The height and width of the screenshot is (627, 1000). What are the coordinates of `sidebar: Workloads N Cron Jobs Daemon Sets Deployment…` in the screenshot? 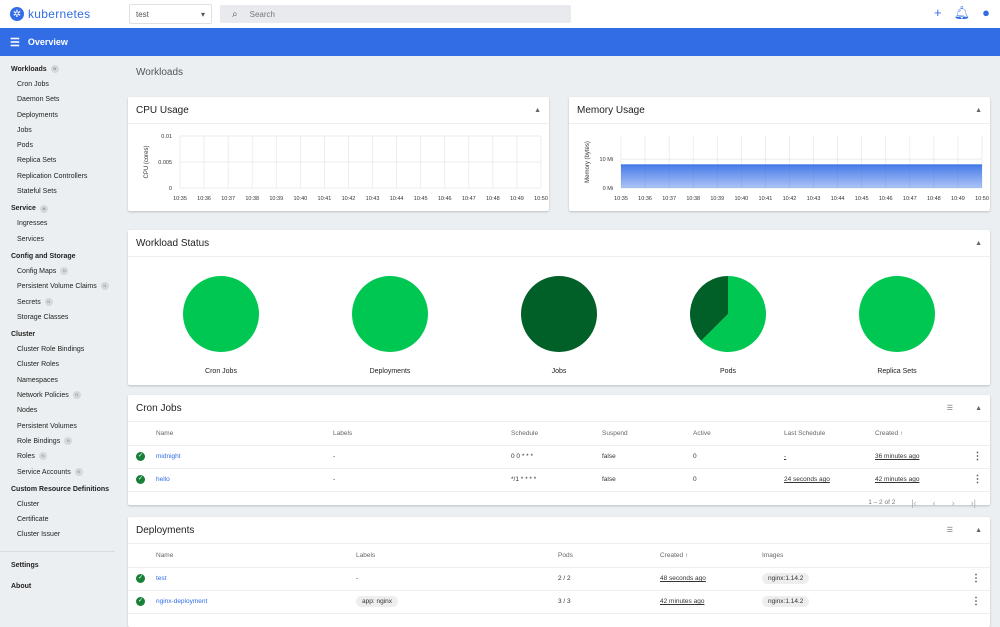 It's located at (62, 334).